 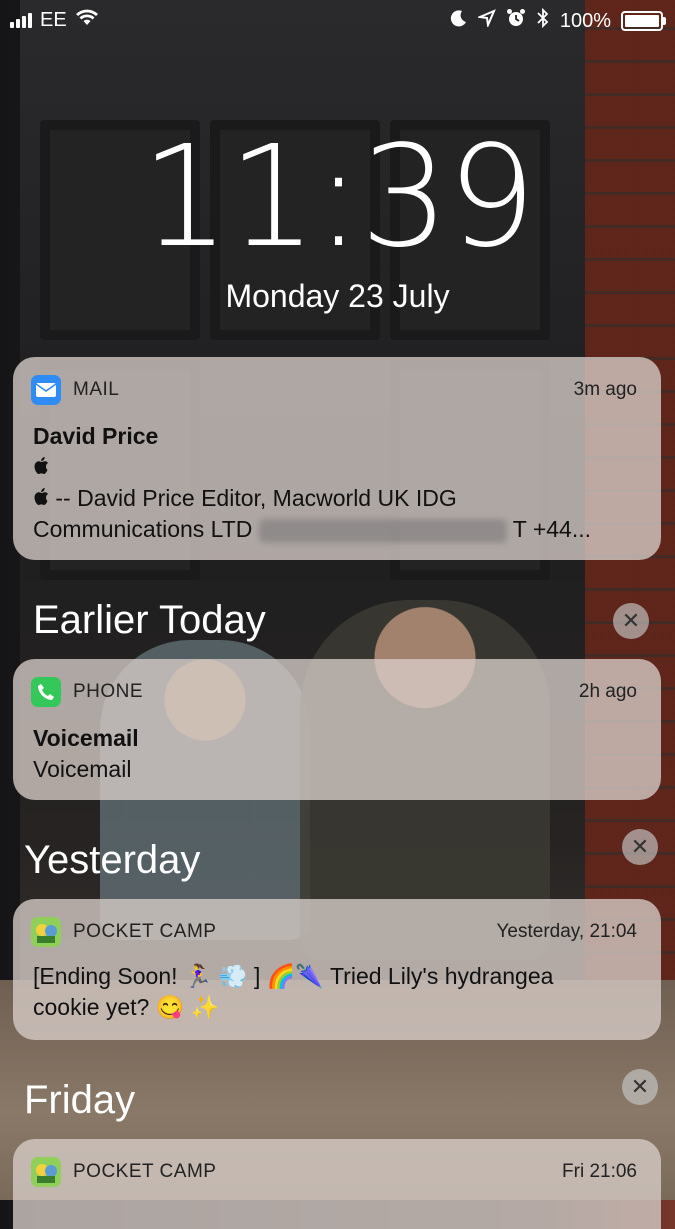 What do you see at coordinates (143, 529) in the screenshot?
I see `notification-text: Communications LTD` at bounding box center [143, 529].